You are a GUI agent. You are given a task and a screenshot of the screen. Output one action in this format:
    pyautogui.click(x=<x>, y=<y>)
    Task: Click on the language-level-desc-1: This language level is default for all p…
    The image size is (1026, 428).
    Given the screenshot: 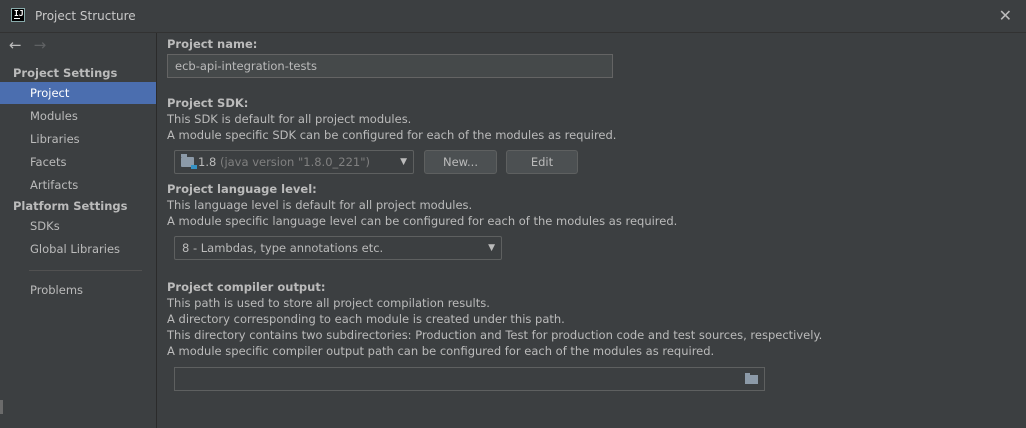 What is the action you would take?
    pyautogui.click(x=320, y=205)
    